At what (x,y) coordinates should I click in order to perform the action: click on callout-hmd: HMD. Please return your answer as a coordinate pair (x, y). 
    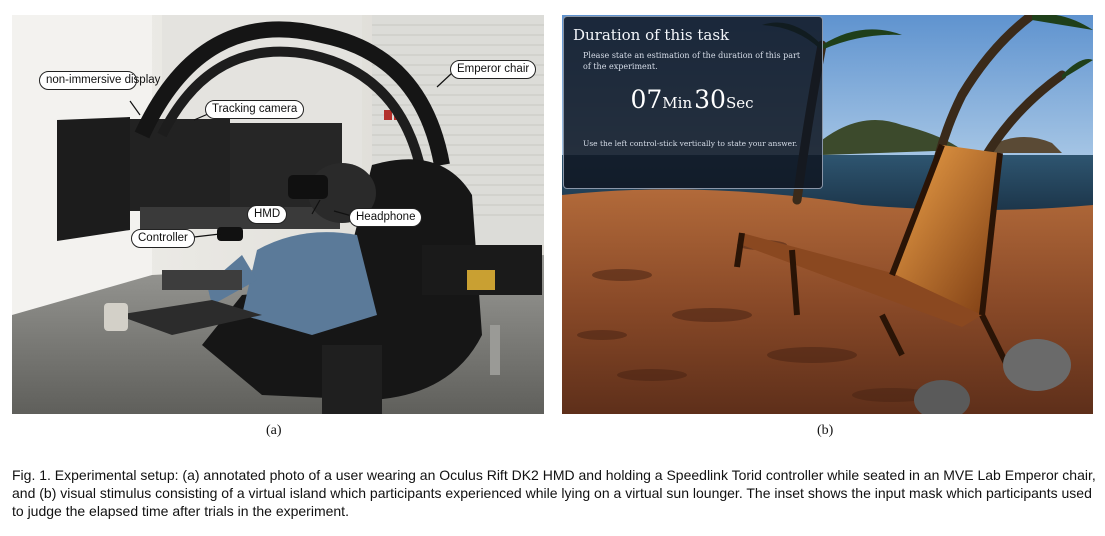
    Looking at the image, I should click on (267, 214).